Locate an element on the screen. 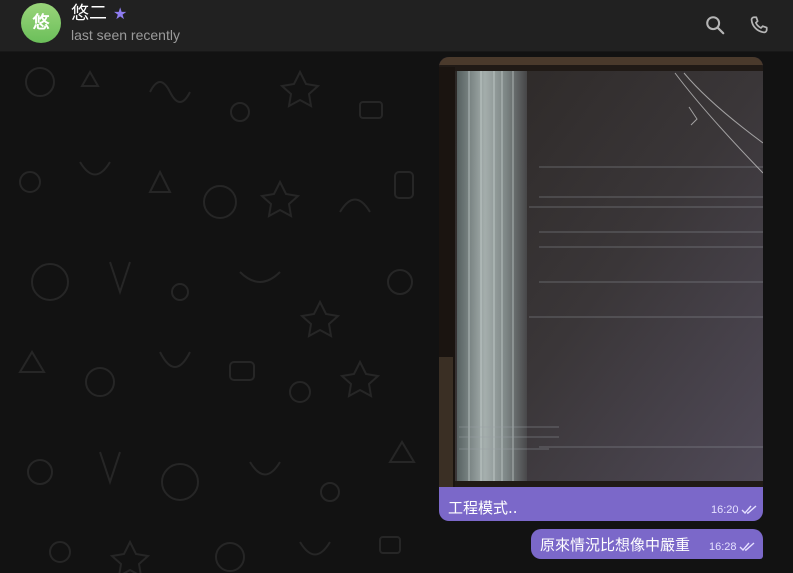 This screenshot has height=573, width=793. chat-info: 悠二 ★ last seen recently is located at coordinates (125, 23).